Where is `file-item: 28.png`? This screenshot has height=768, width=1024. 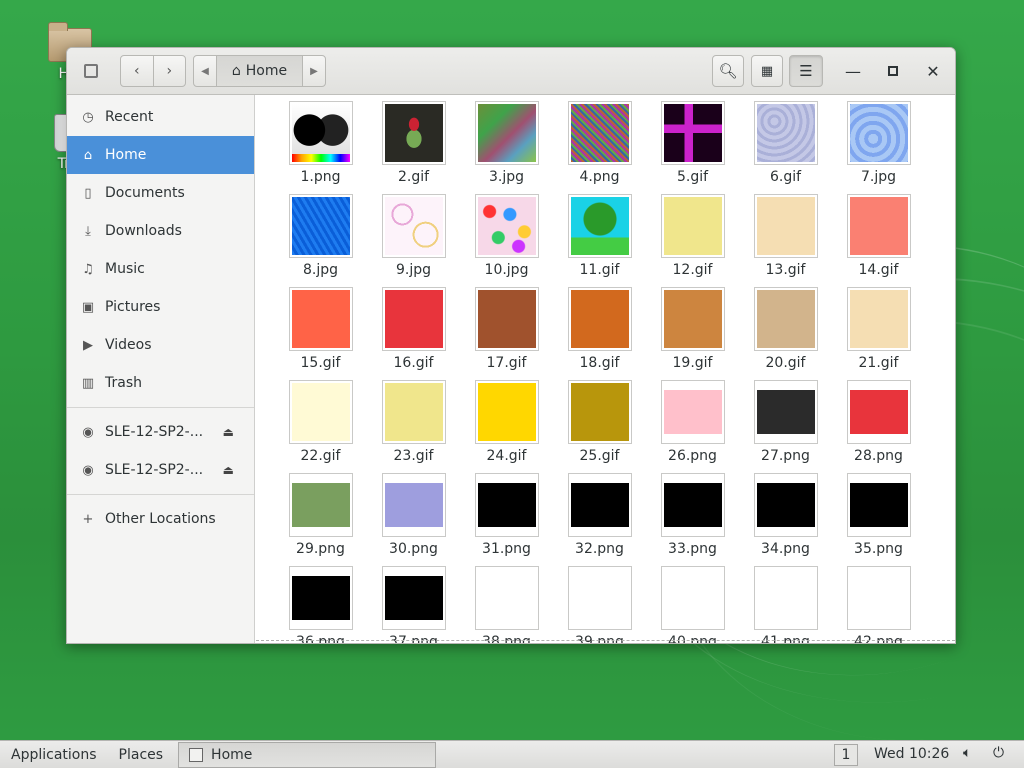
file-item: 28.png is located at coordinates (878, 423).